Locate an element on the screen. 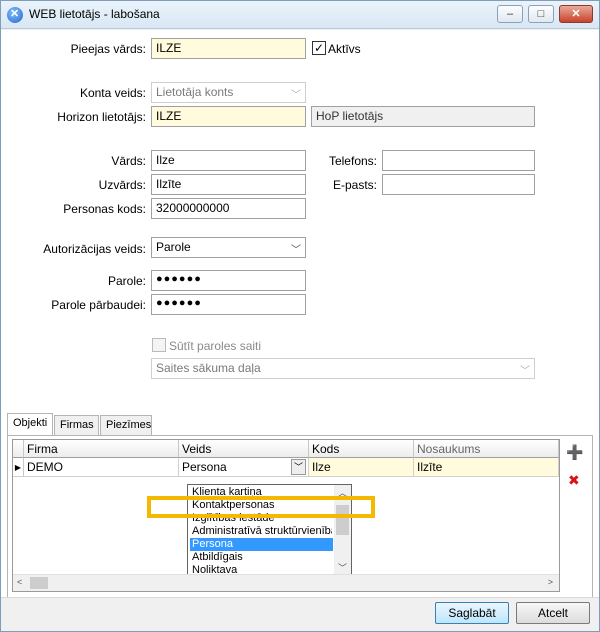 Image resolution: width=600 pixels, height=632 pixels. dropdown-option: Administratīvā struktūrvienība is located at coordinates (261, 531).